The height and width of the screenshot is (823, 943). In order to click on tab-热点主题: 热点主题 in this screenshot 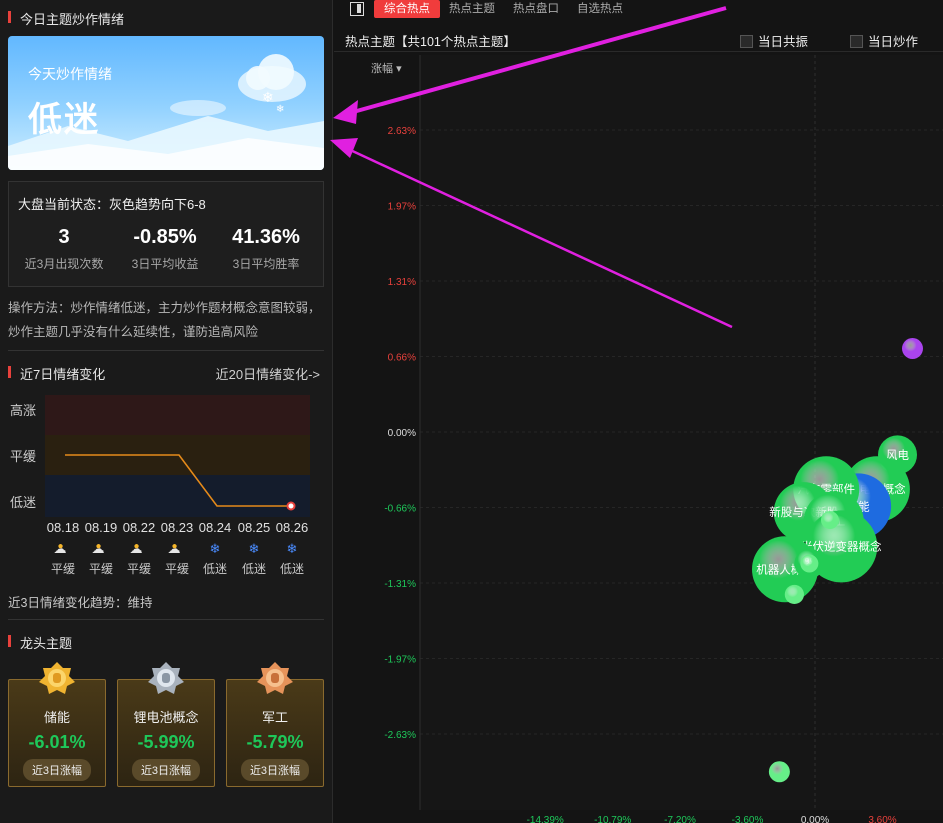, I will do `click(472, 9)`.